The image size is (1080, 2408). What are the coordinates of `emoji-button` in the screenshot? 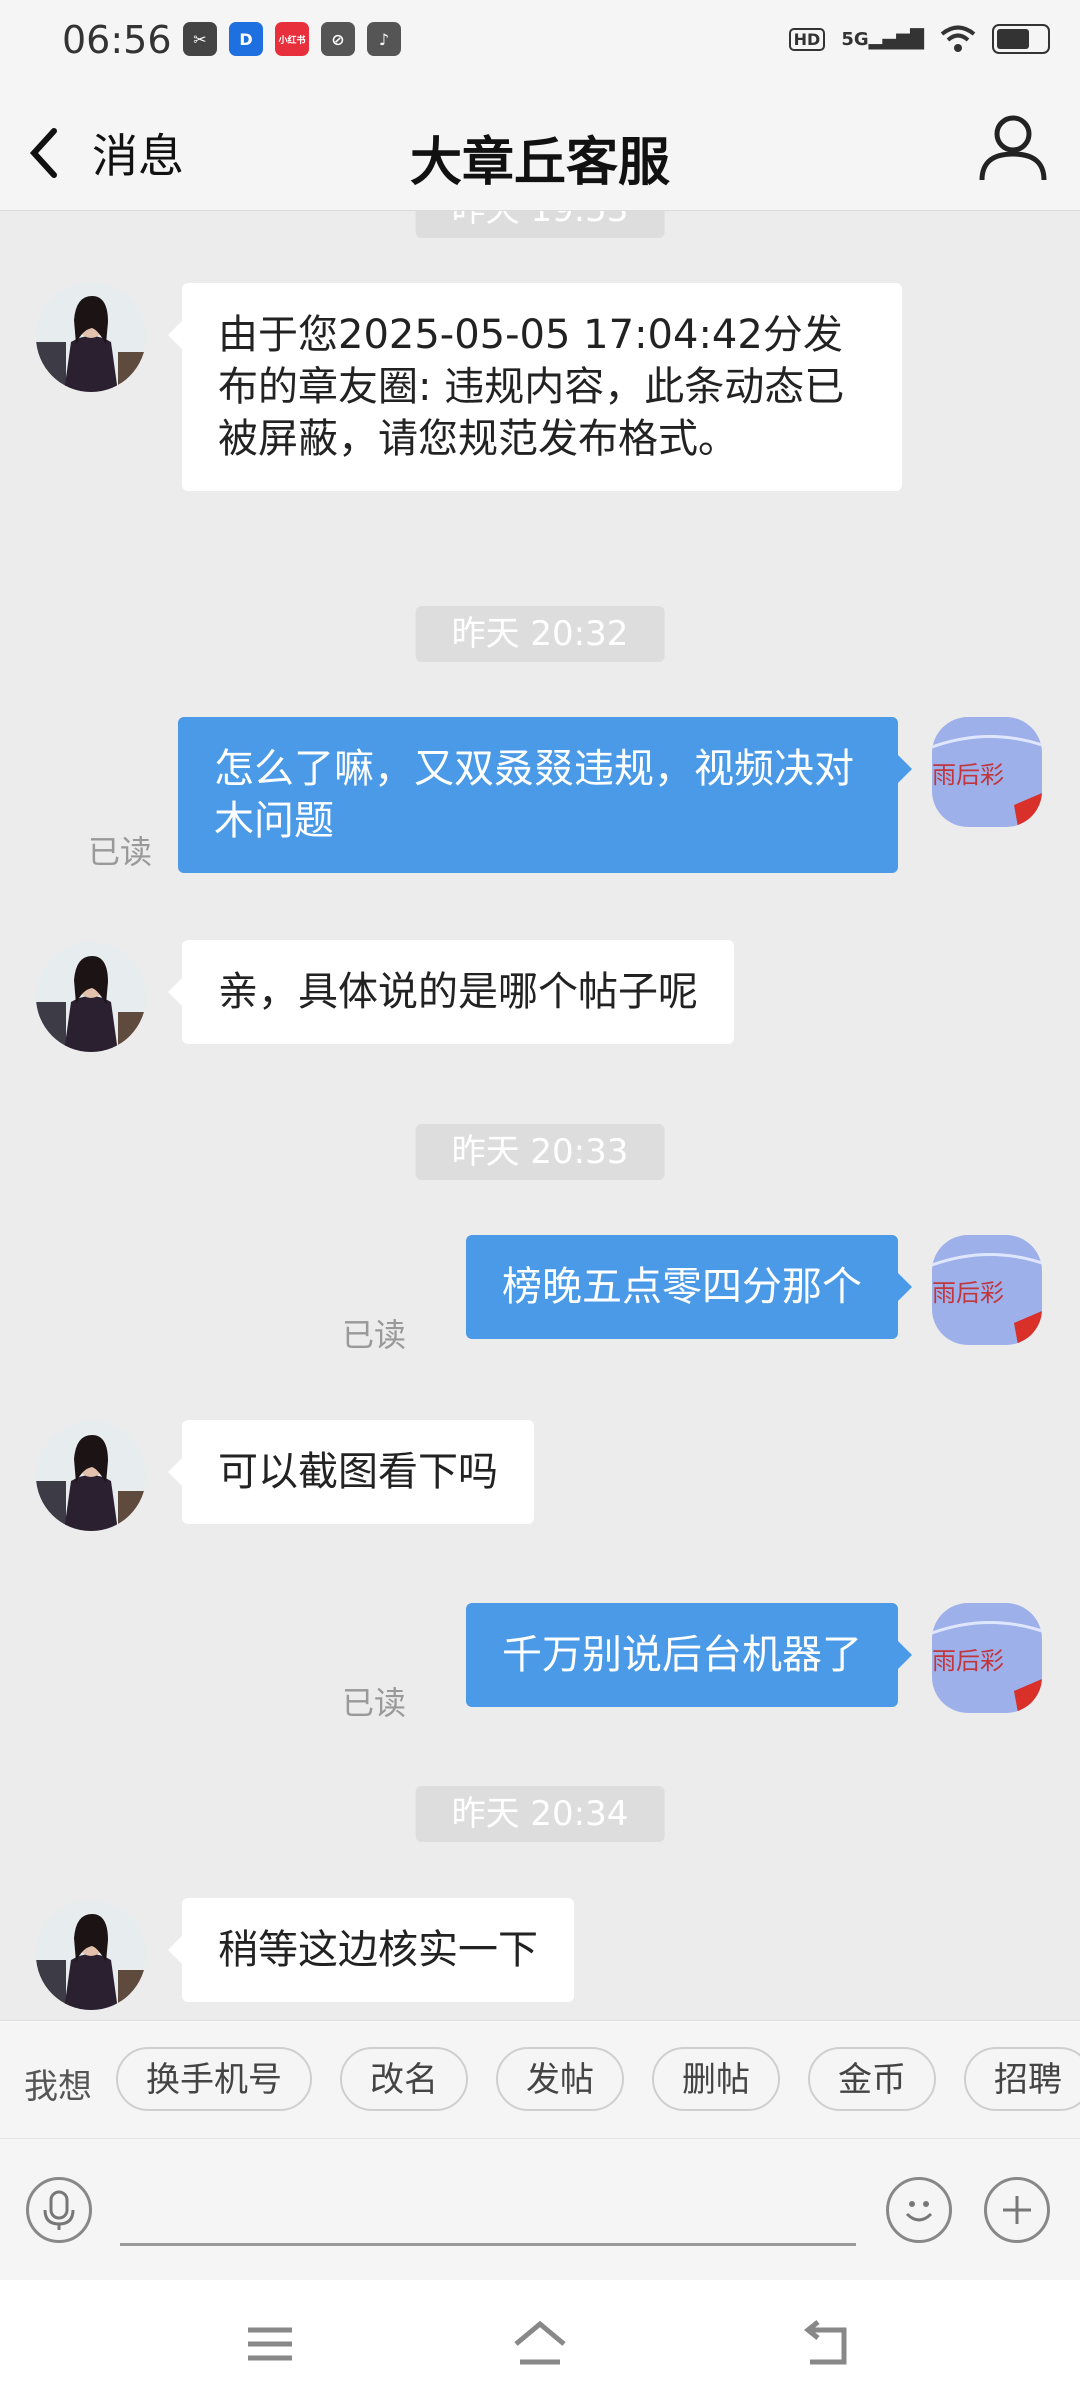 It's located at (919, 2210).